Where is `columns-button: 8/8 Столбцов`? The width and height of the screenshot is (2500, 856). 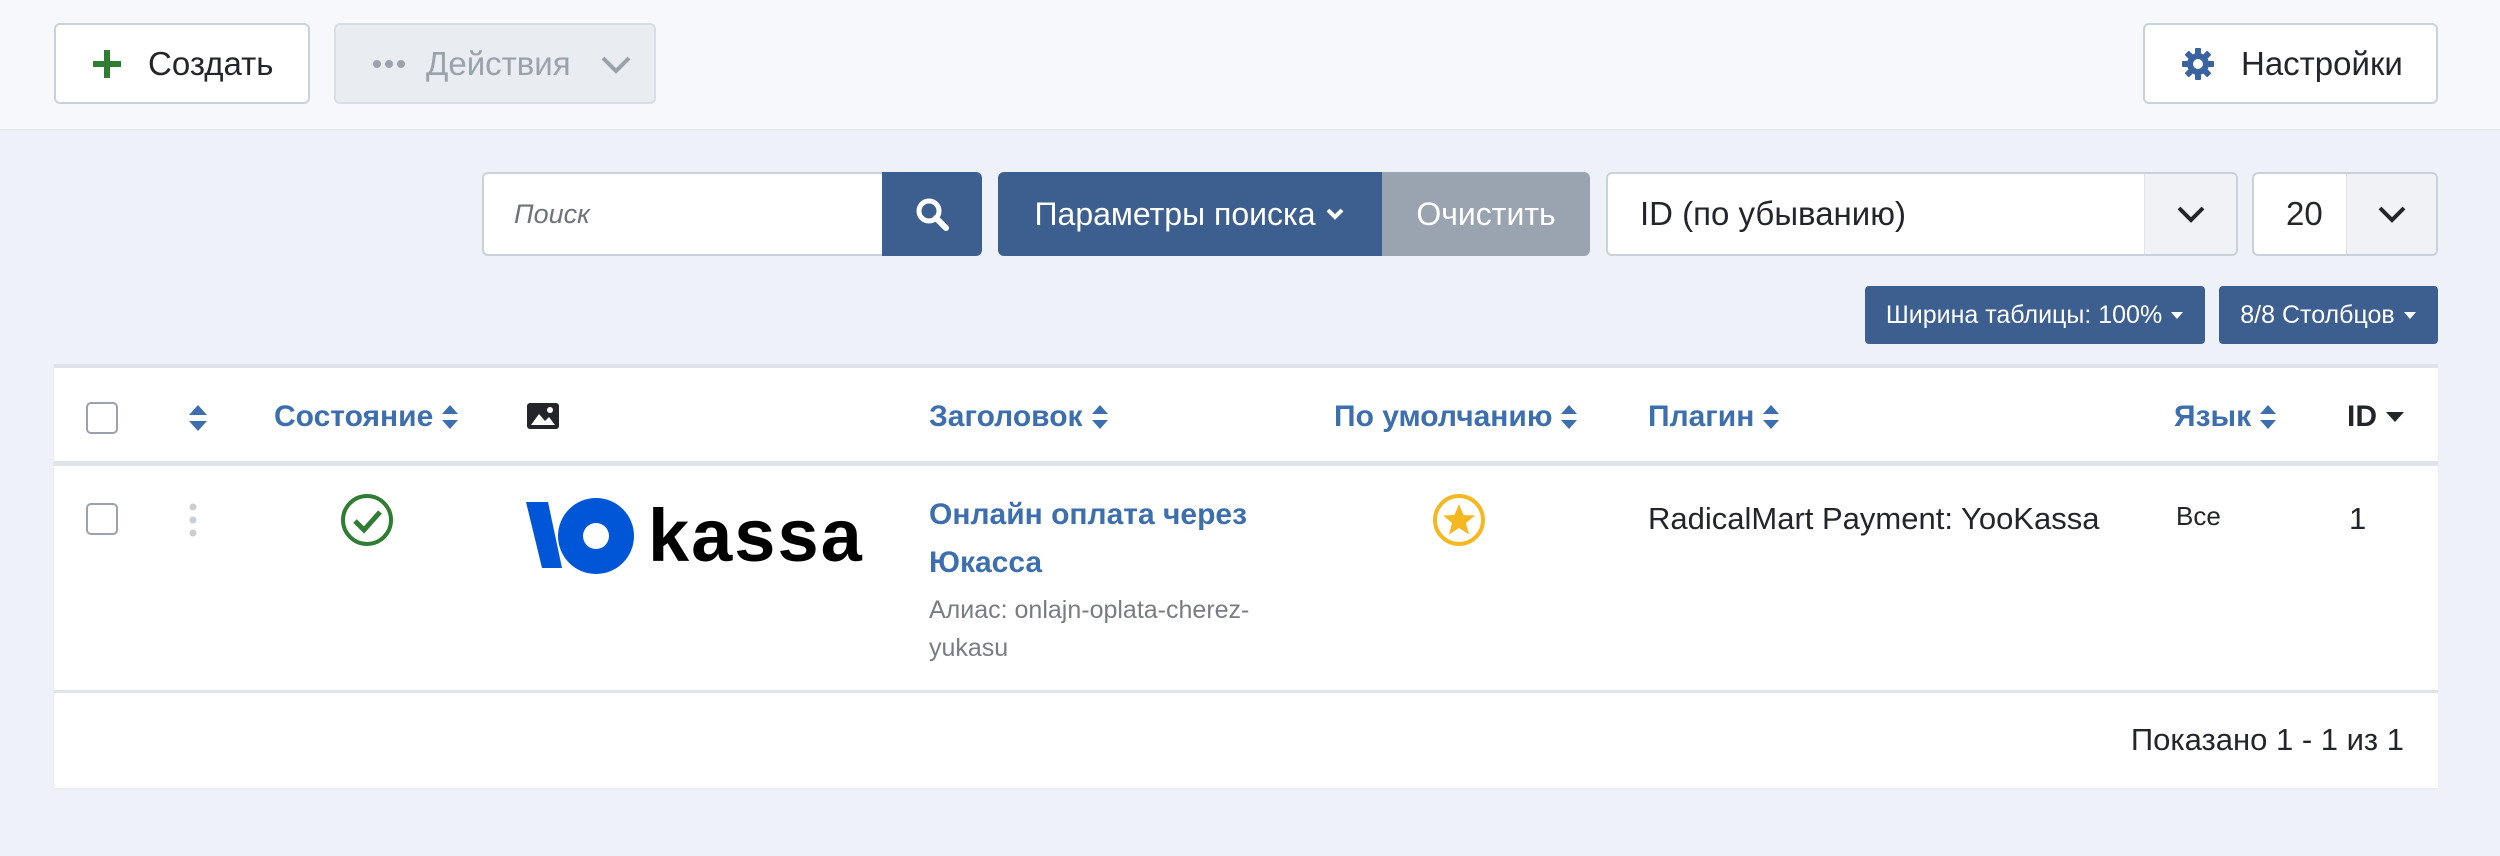
columns-button: 8/8 Столбцов is located at coordinates (2328, 315).